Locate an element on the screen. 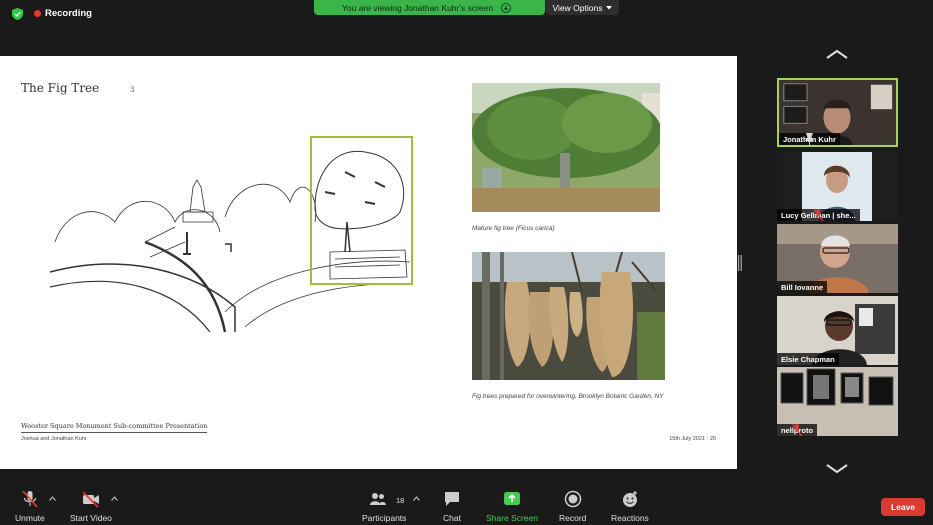 The width and height of the screenshot is (933, 525). view-options-label: View Options is located at coordinates (577, 7).